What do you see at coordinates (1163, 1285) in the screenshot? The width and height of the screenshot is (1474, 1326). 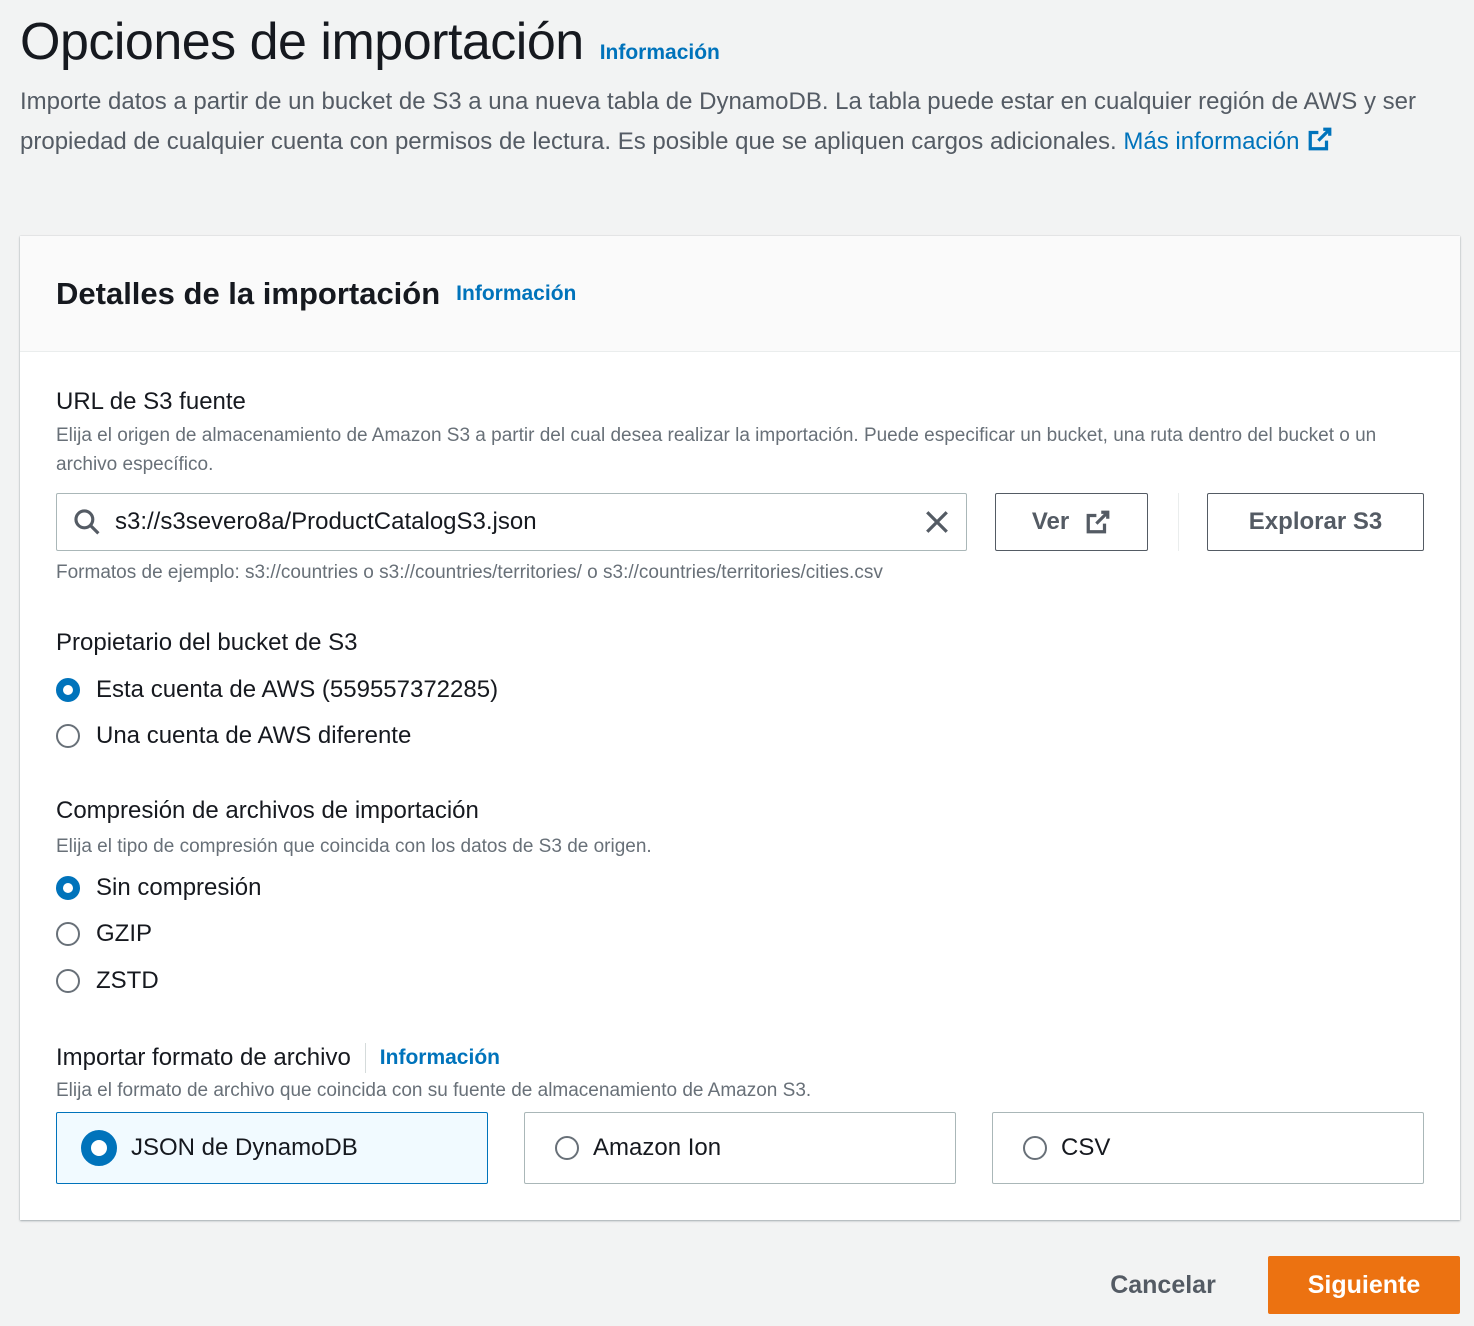 I see `cancel-button: Cancelar` at bounding box center [1163, 1285].